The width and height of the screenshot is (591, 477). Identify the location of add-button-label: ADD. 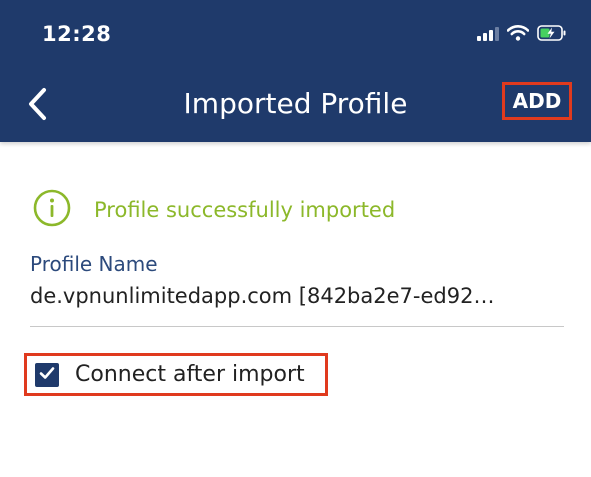
(537, 101).